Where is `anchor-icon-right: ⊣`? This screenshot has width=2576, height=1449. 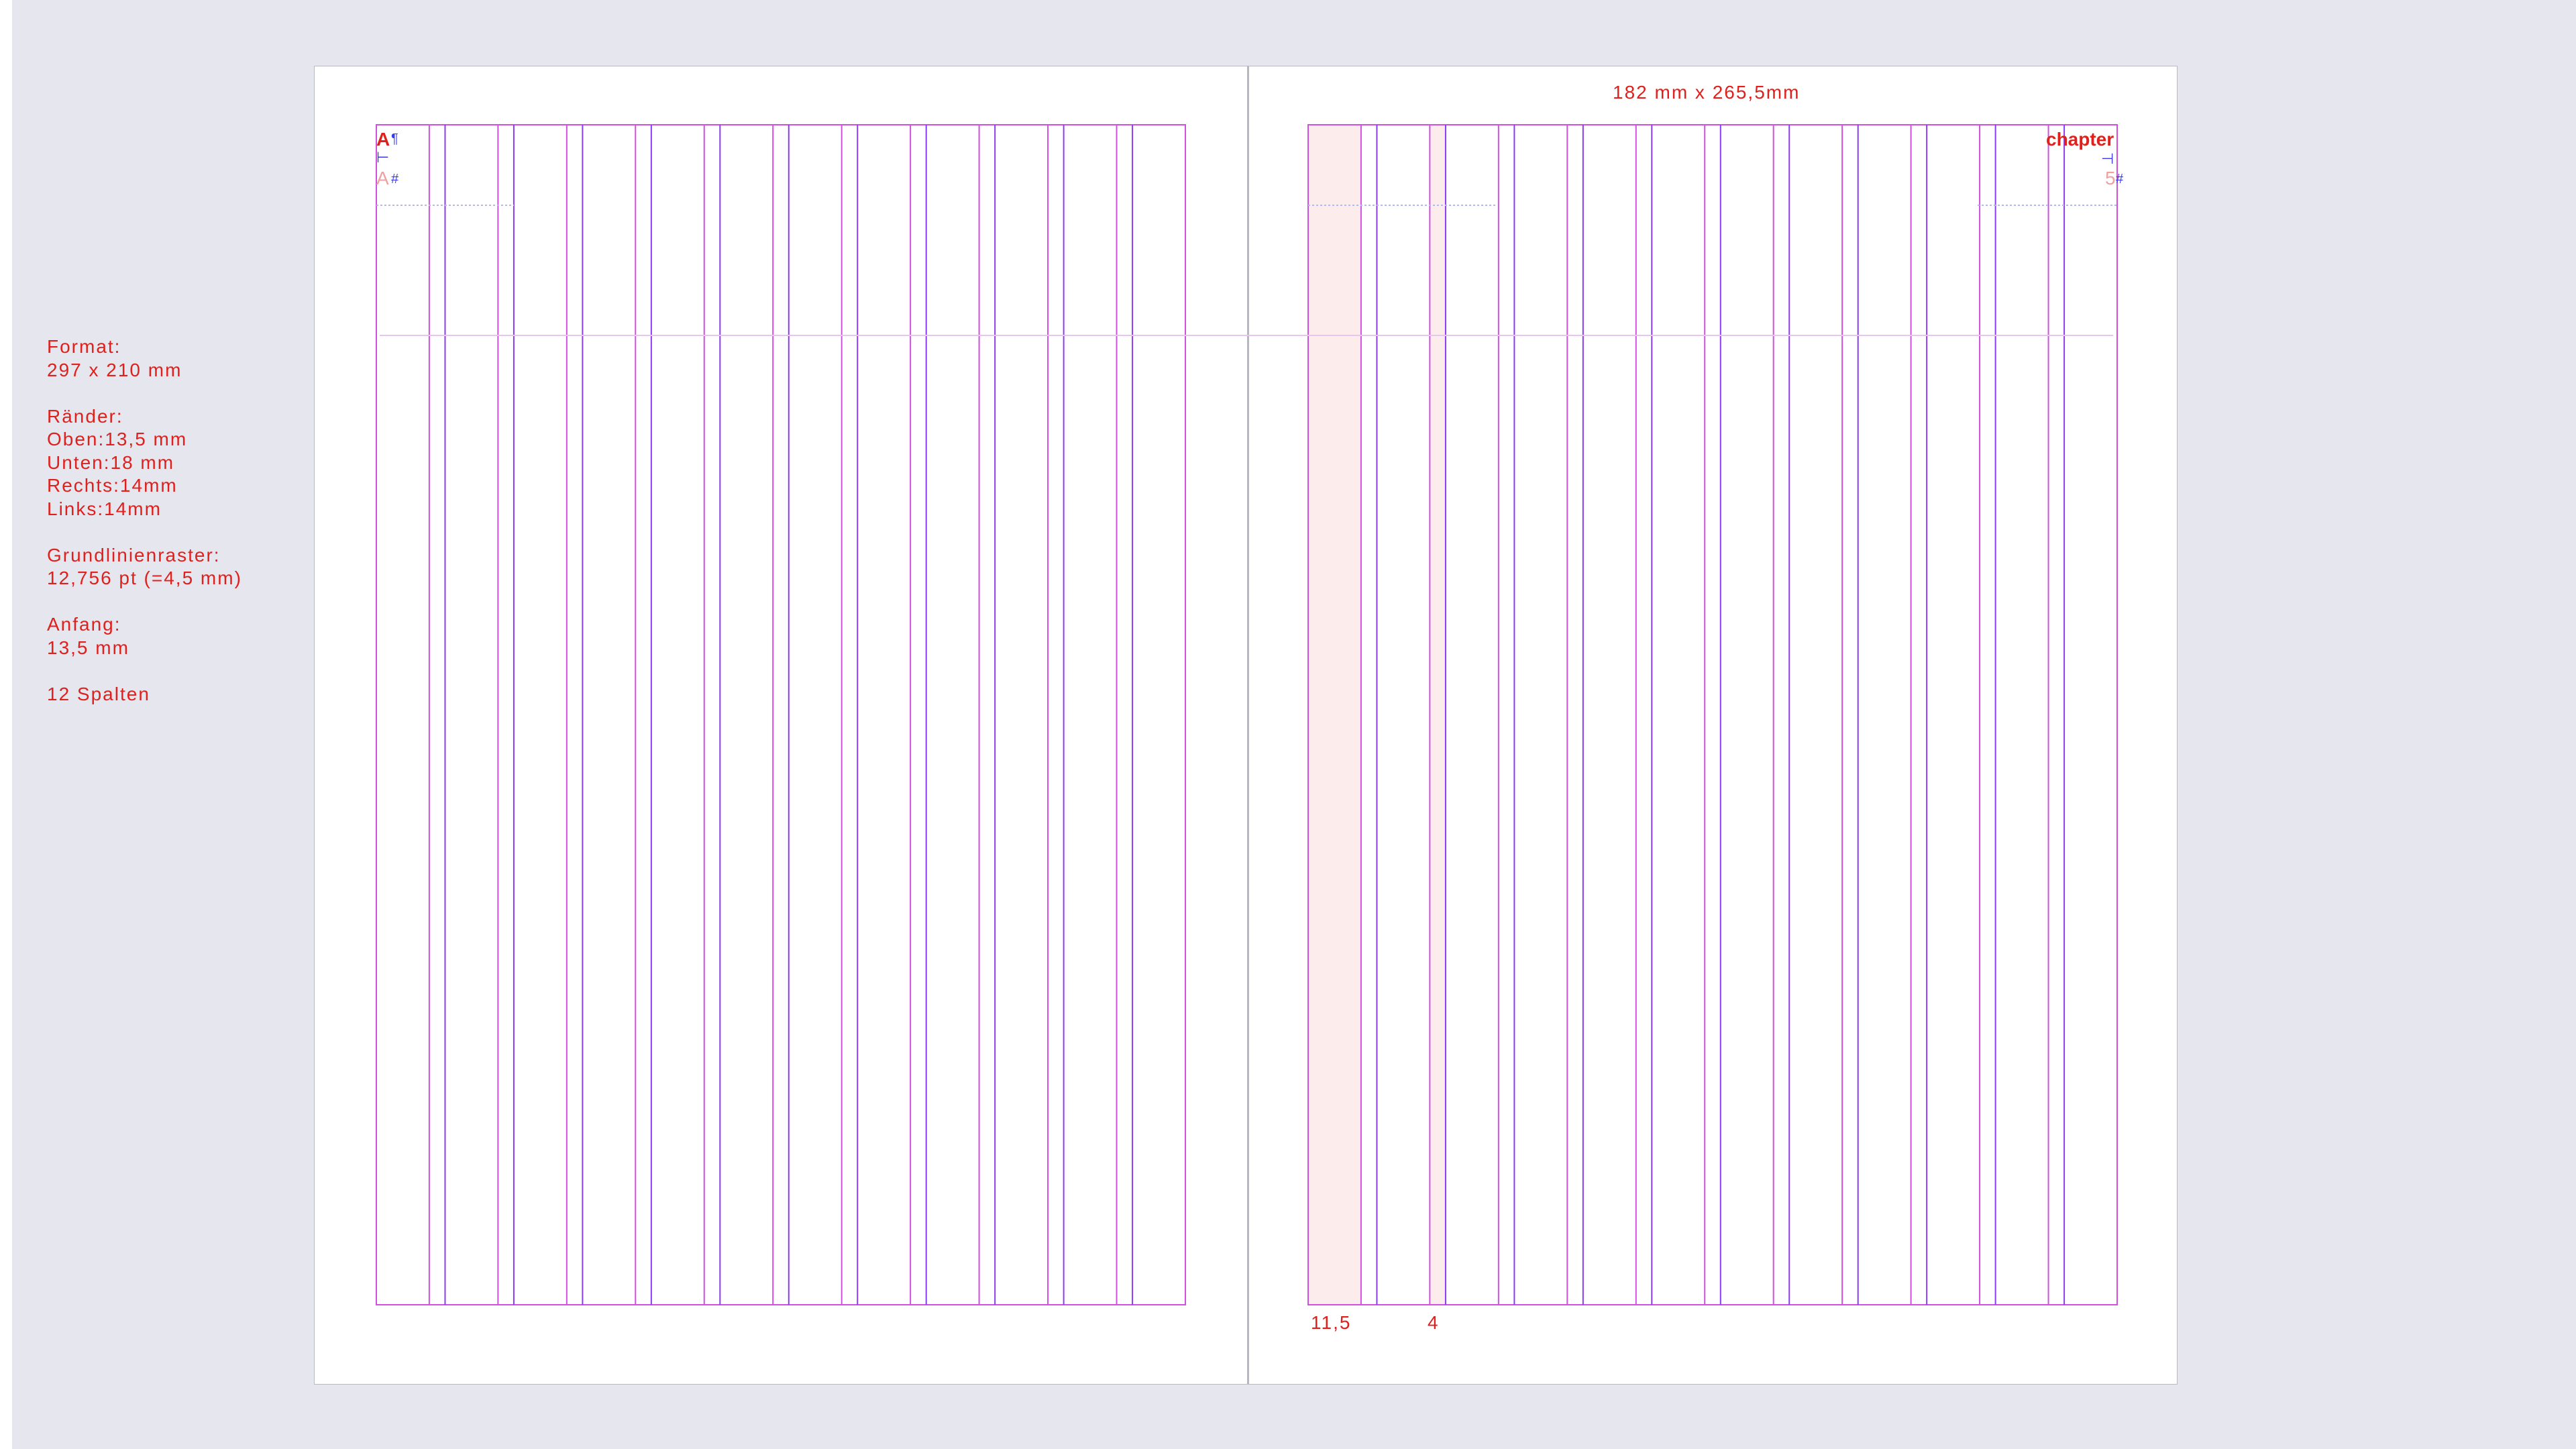 anchor-icon-right: ⊣ is located at coordinates (2107, 158).